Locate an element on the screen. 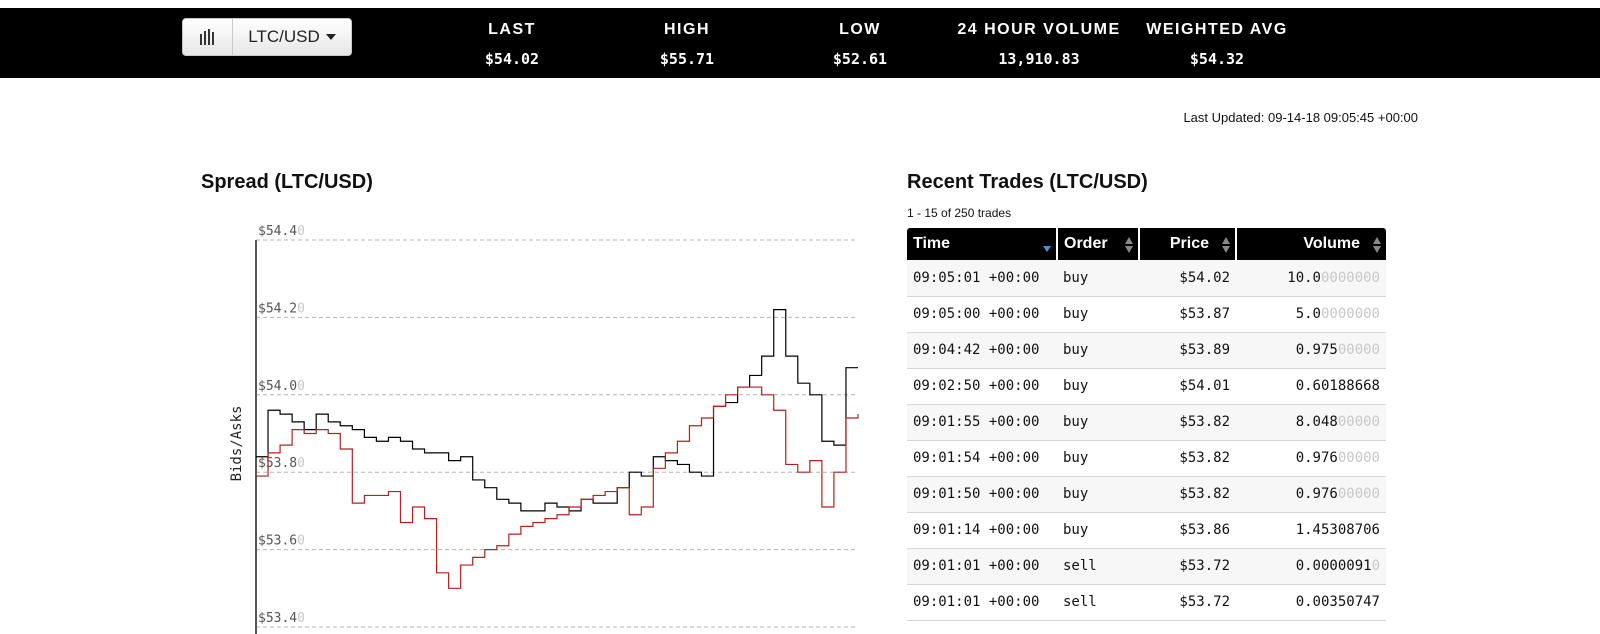 The width and height of the screenshot is (1600, 634). table-row: 09:01:54 +00:00 buy $53.82 0.97600000 is located at coordinates (1146, 458).